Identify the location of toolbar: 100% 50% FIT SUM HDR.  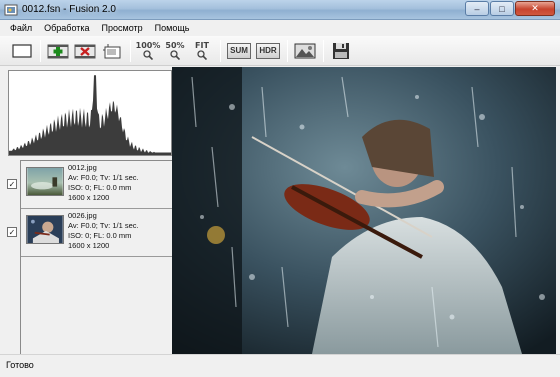
(280, 51).